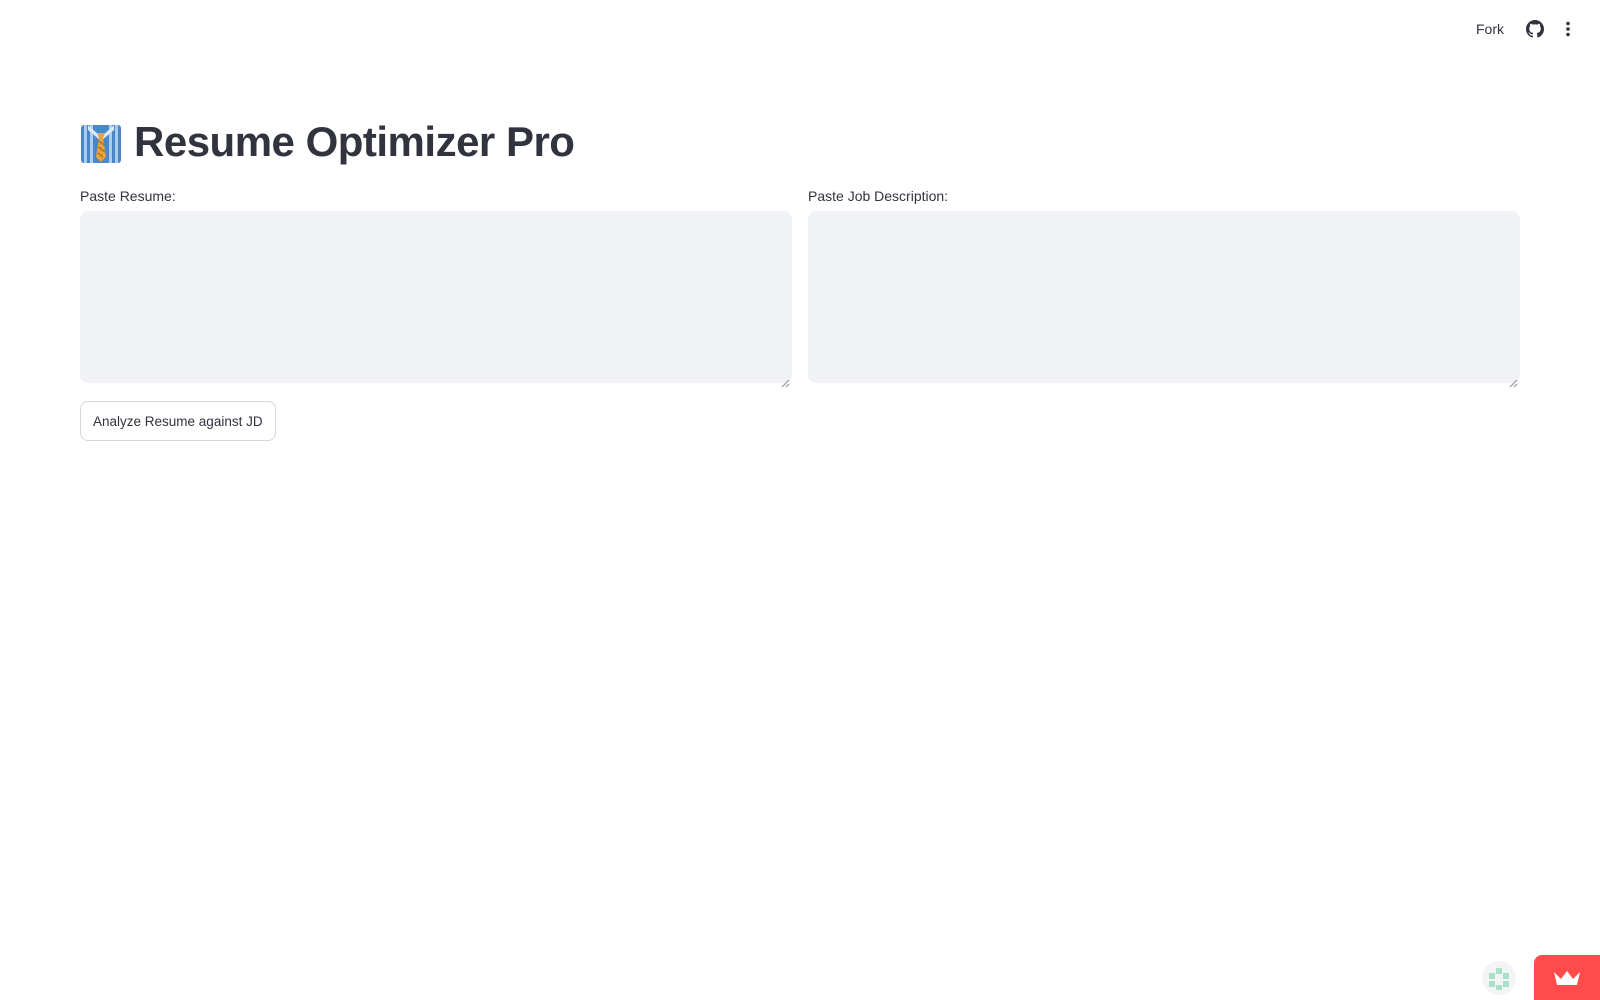 The height and width of the screenshot is (1000, 1600). Describe the element at coordinates (436, 297) in the screenshot. I see `resume-textarea` at that location.